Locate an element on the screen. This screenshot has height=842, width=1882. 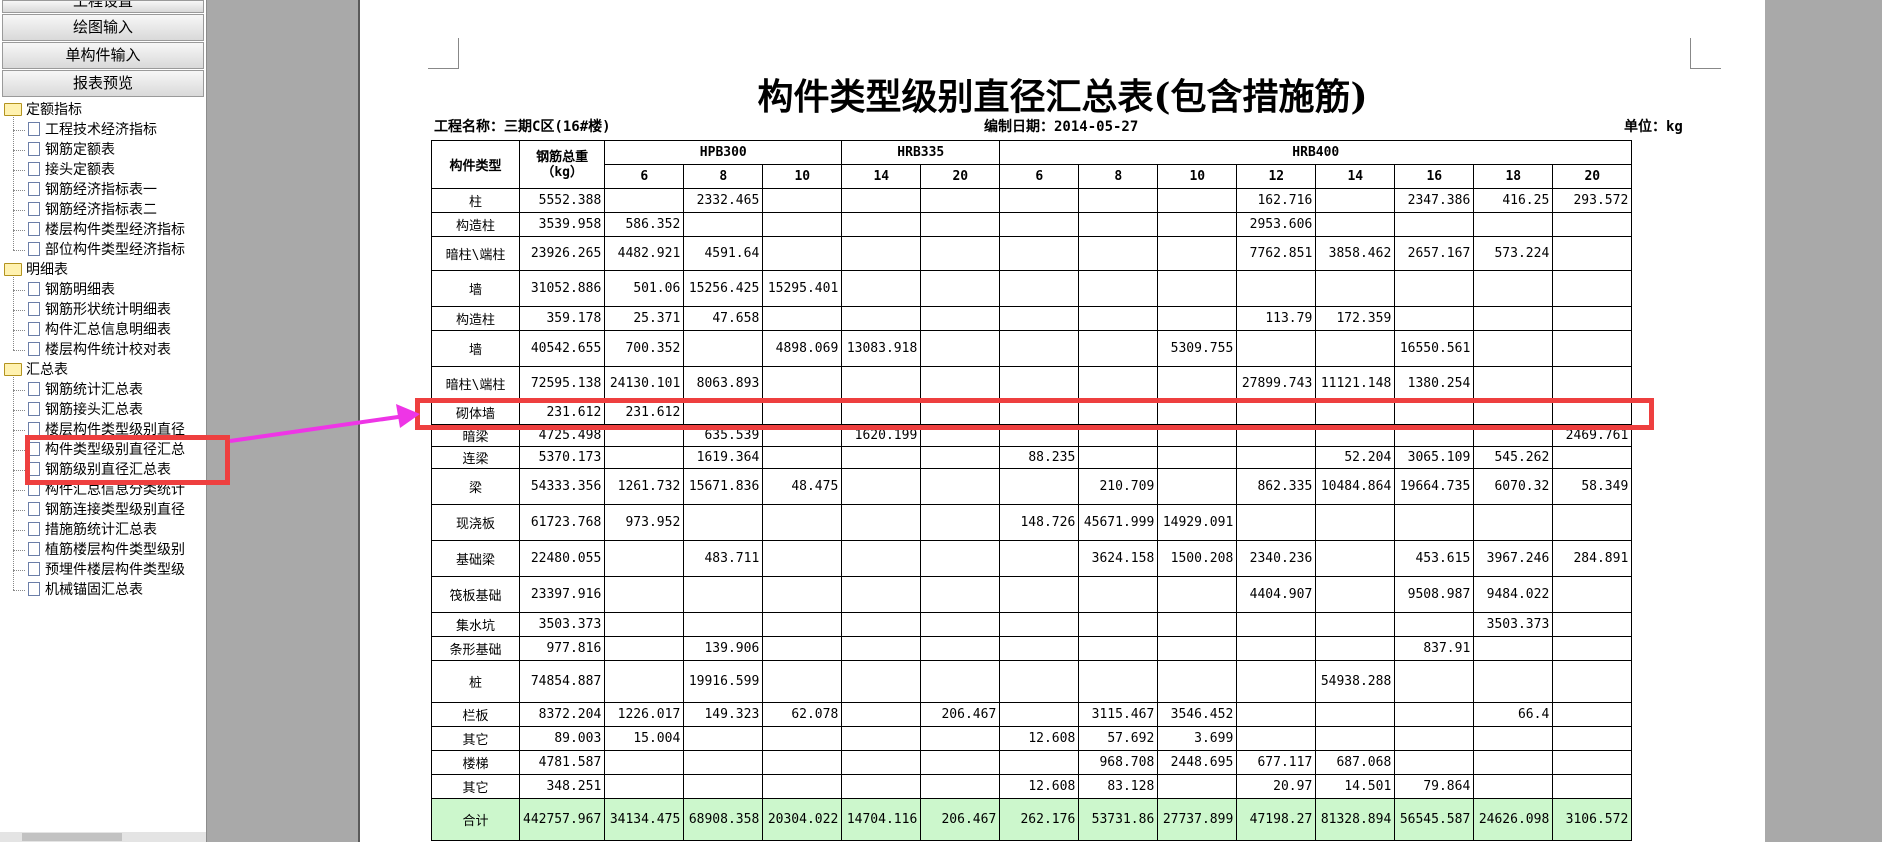
annotation-arrow is located at coordinates (324, 423).